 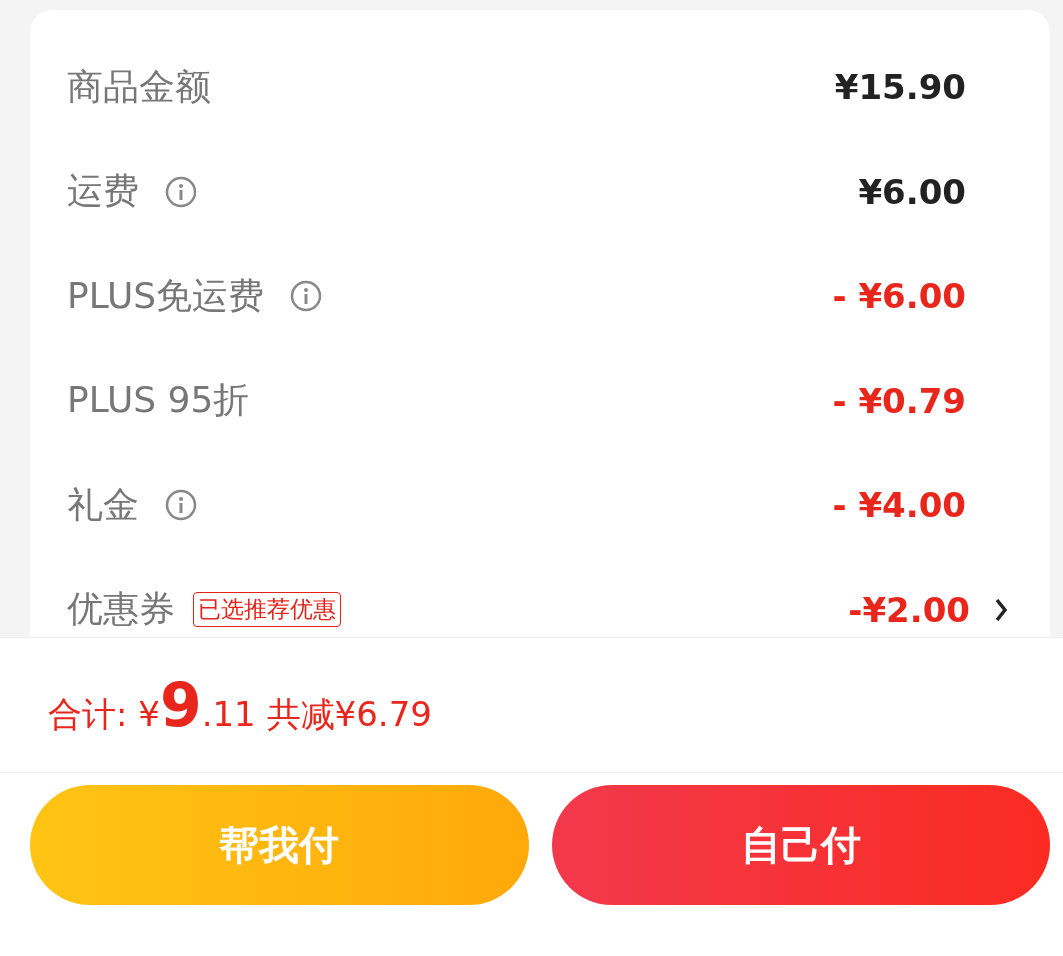 What do you see at coordinates (912, 191) in the screenshot?
I see `row-amount: ¥6.00` at bounding box center [912, 191].